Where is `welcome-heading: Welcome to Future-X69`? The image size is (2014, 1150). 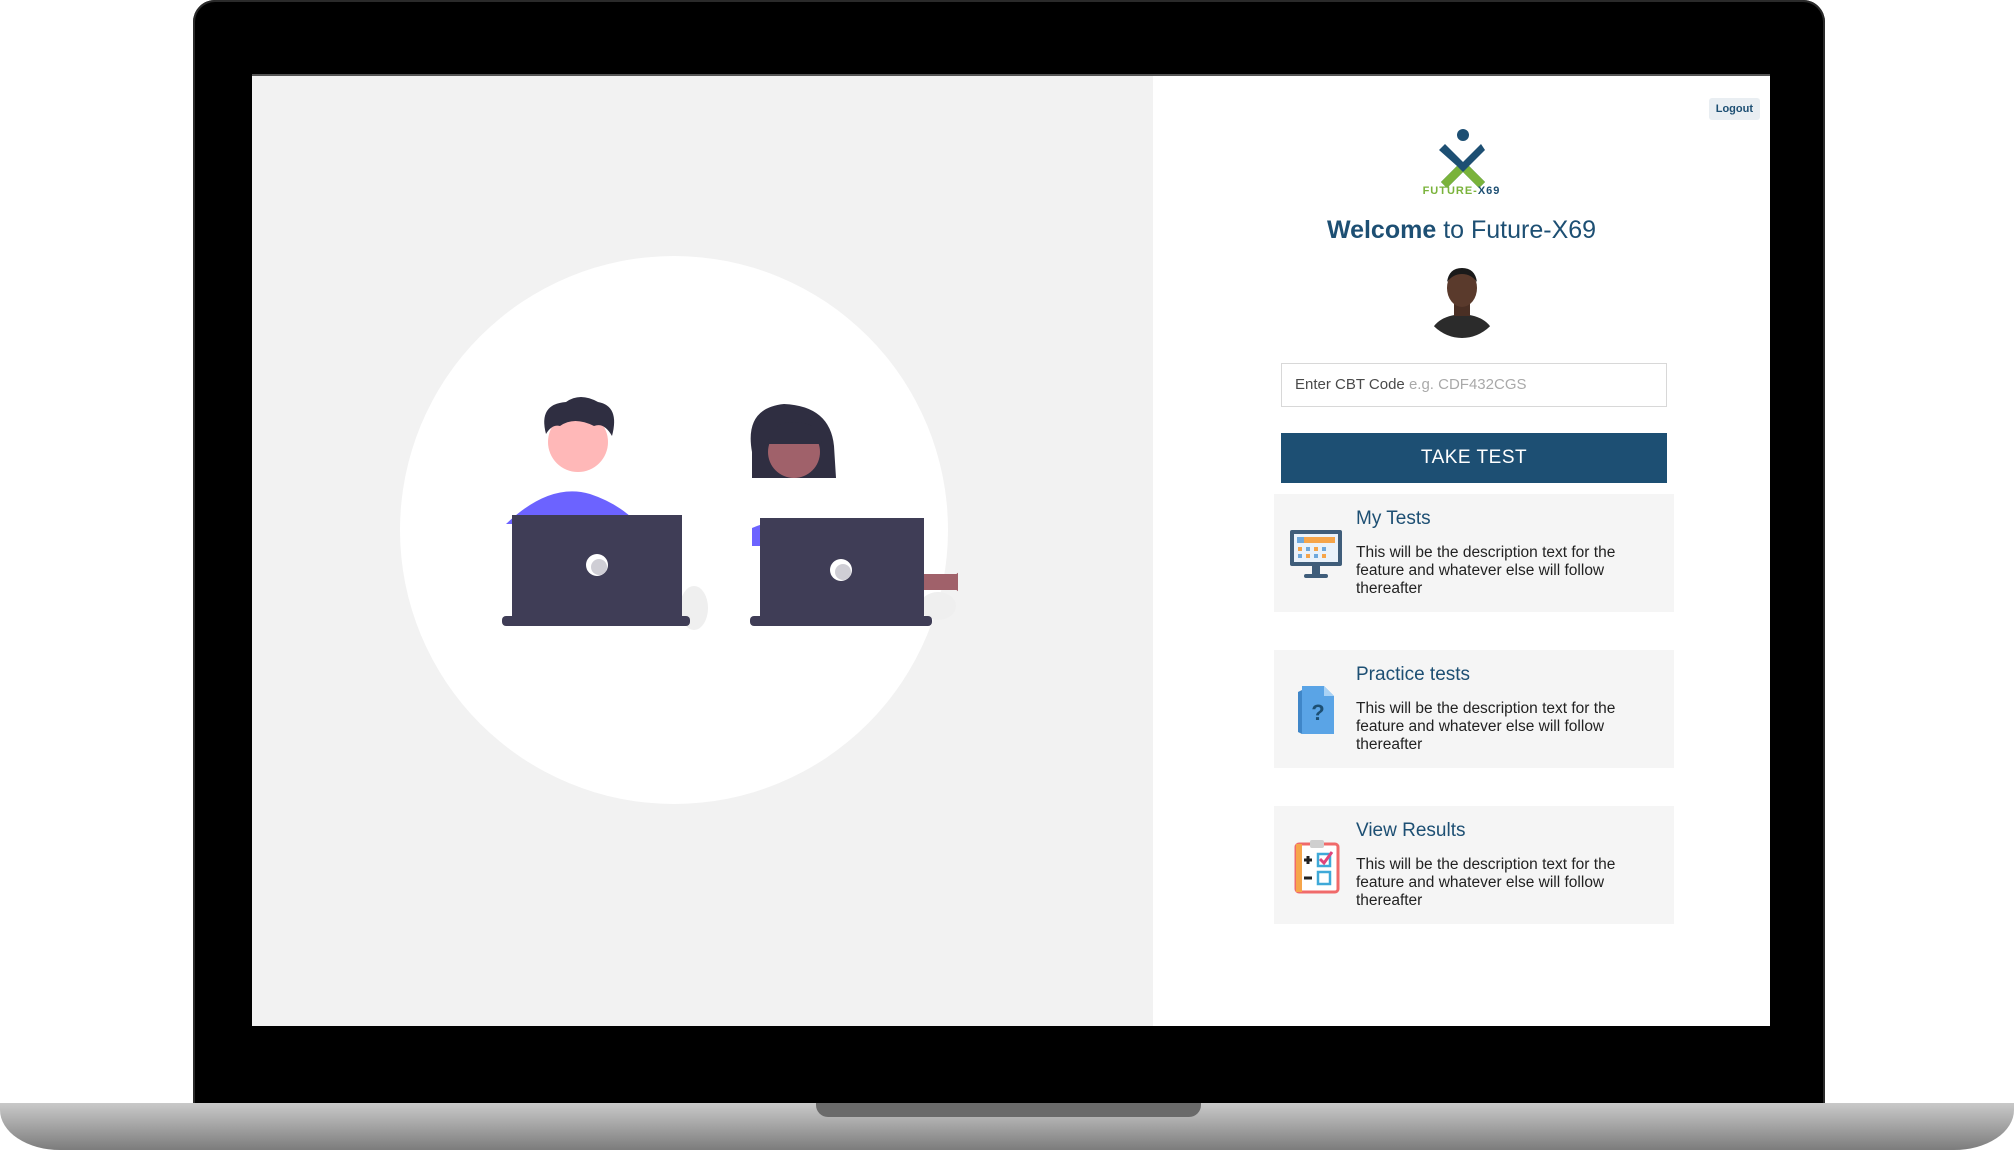 welcome-heading: Welcome to Future-X69 is located at coordinates (1461, 230).